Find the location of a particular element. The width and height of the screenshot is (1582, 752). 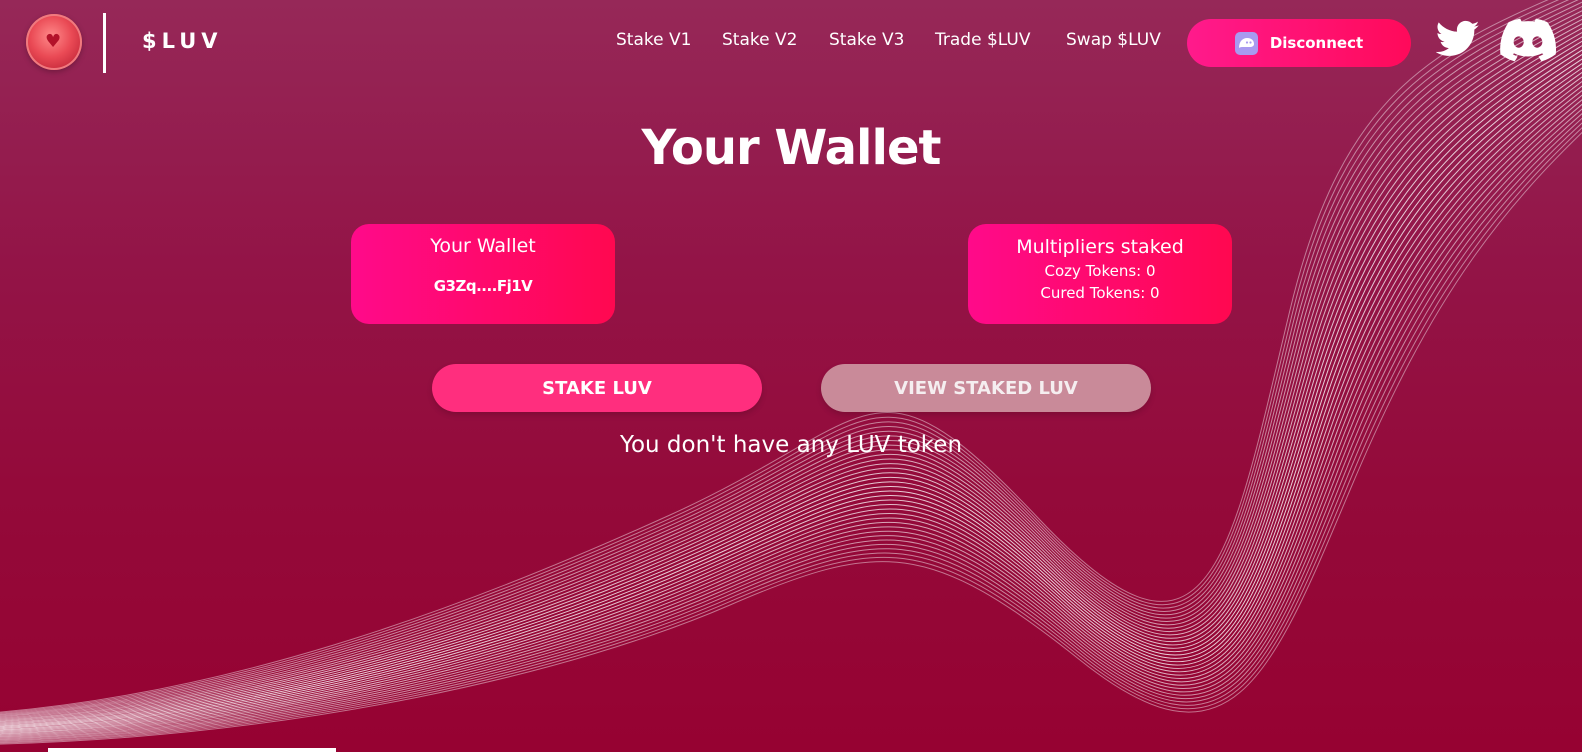

stake-luv-button: STAKE LUV is located at coordinates (597, 388).